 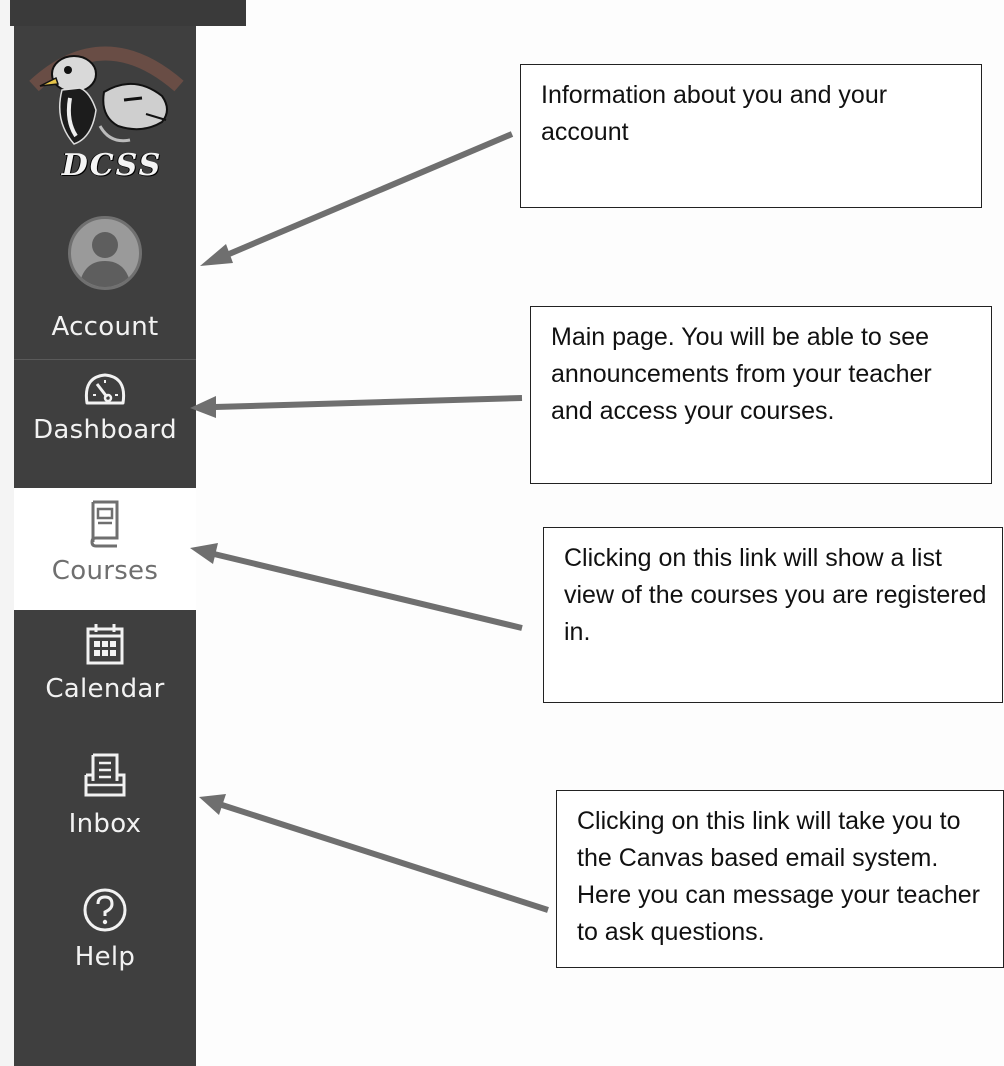 I want to click on arrow-inbox, so click(x=374, y=853).